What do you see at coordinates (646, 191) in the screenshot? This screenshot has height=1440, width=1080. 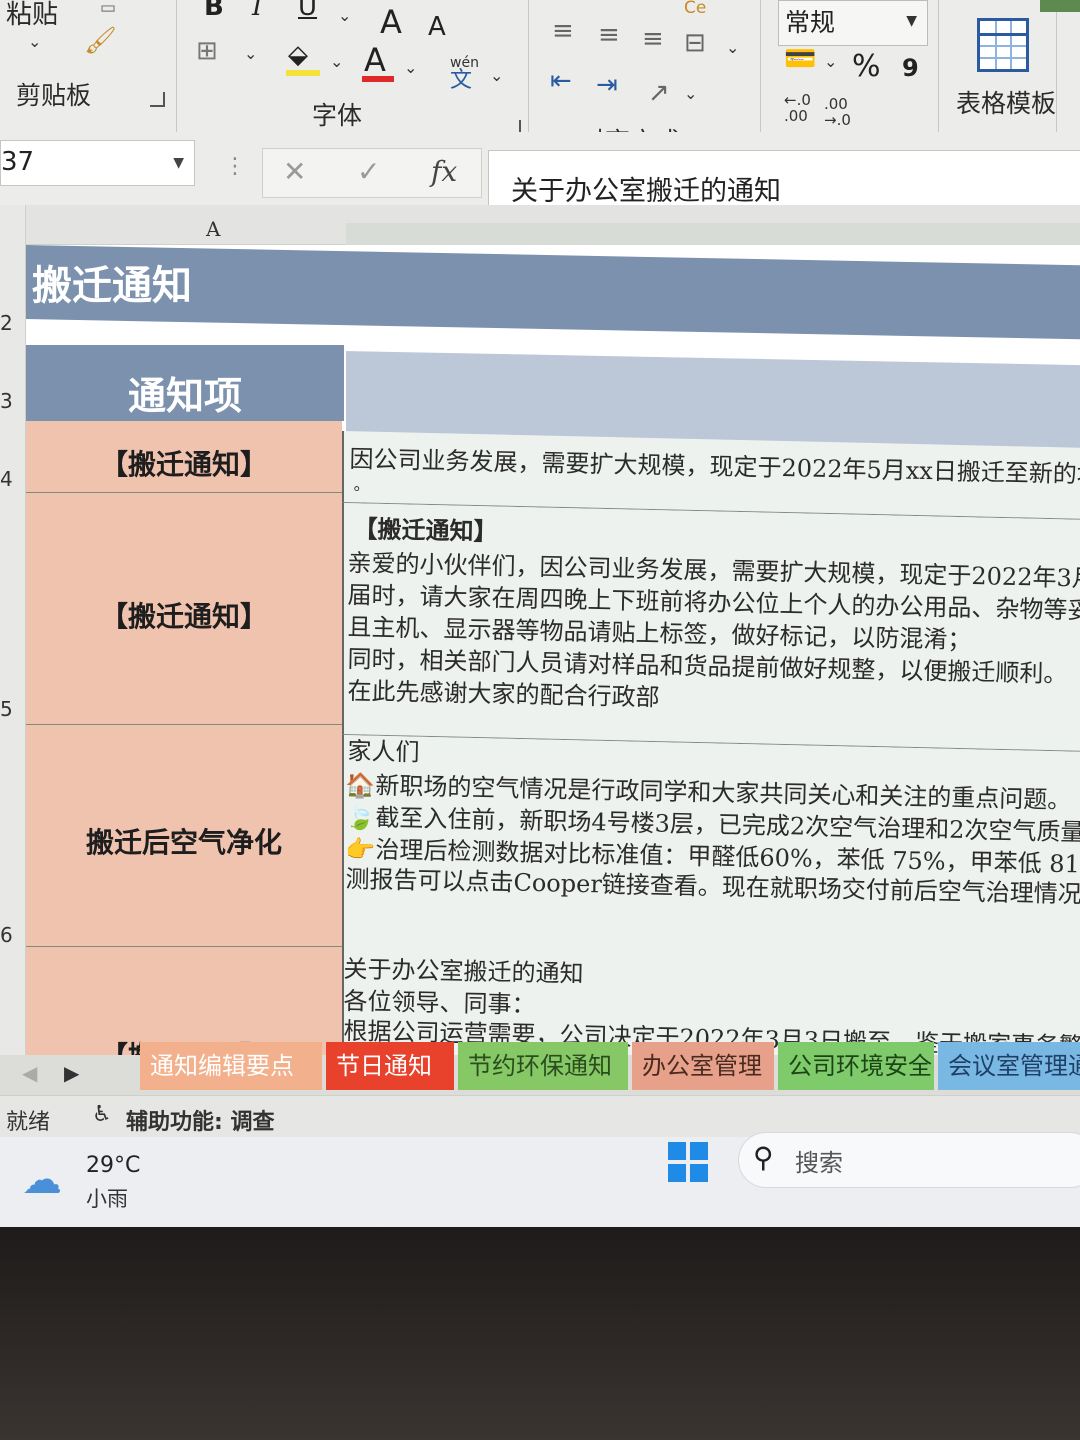 I see `formula-content: 关于办公室搬迁的通知` at bounding box center [646, 191].